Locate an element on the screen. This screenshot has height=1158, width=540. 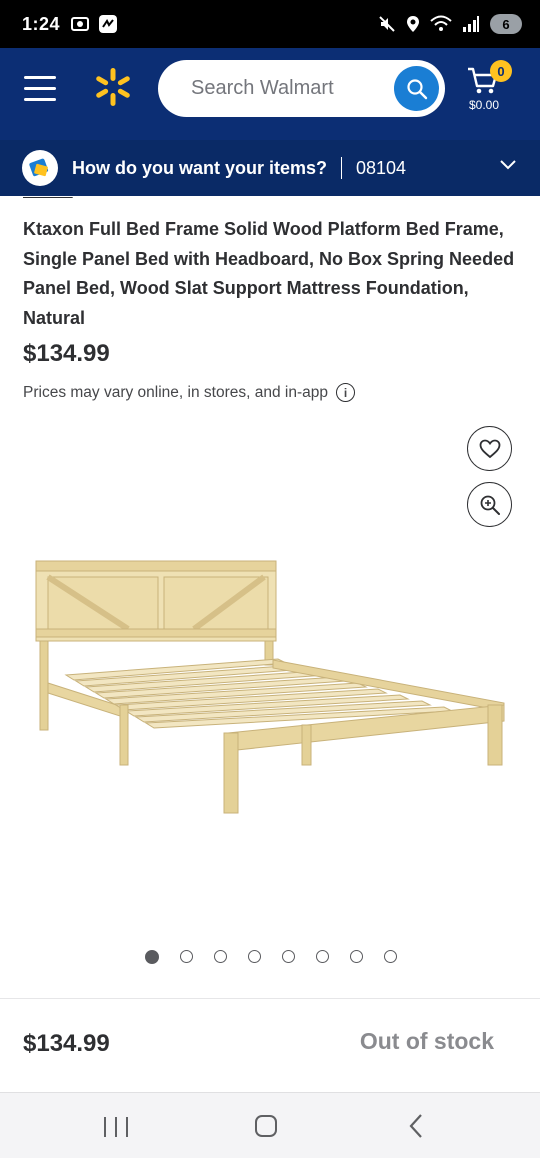
footer-divider is located at coordinates (270, 998).